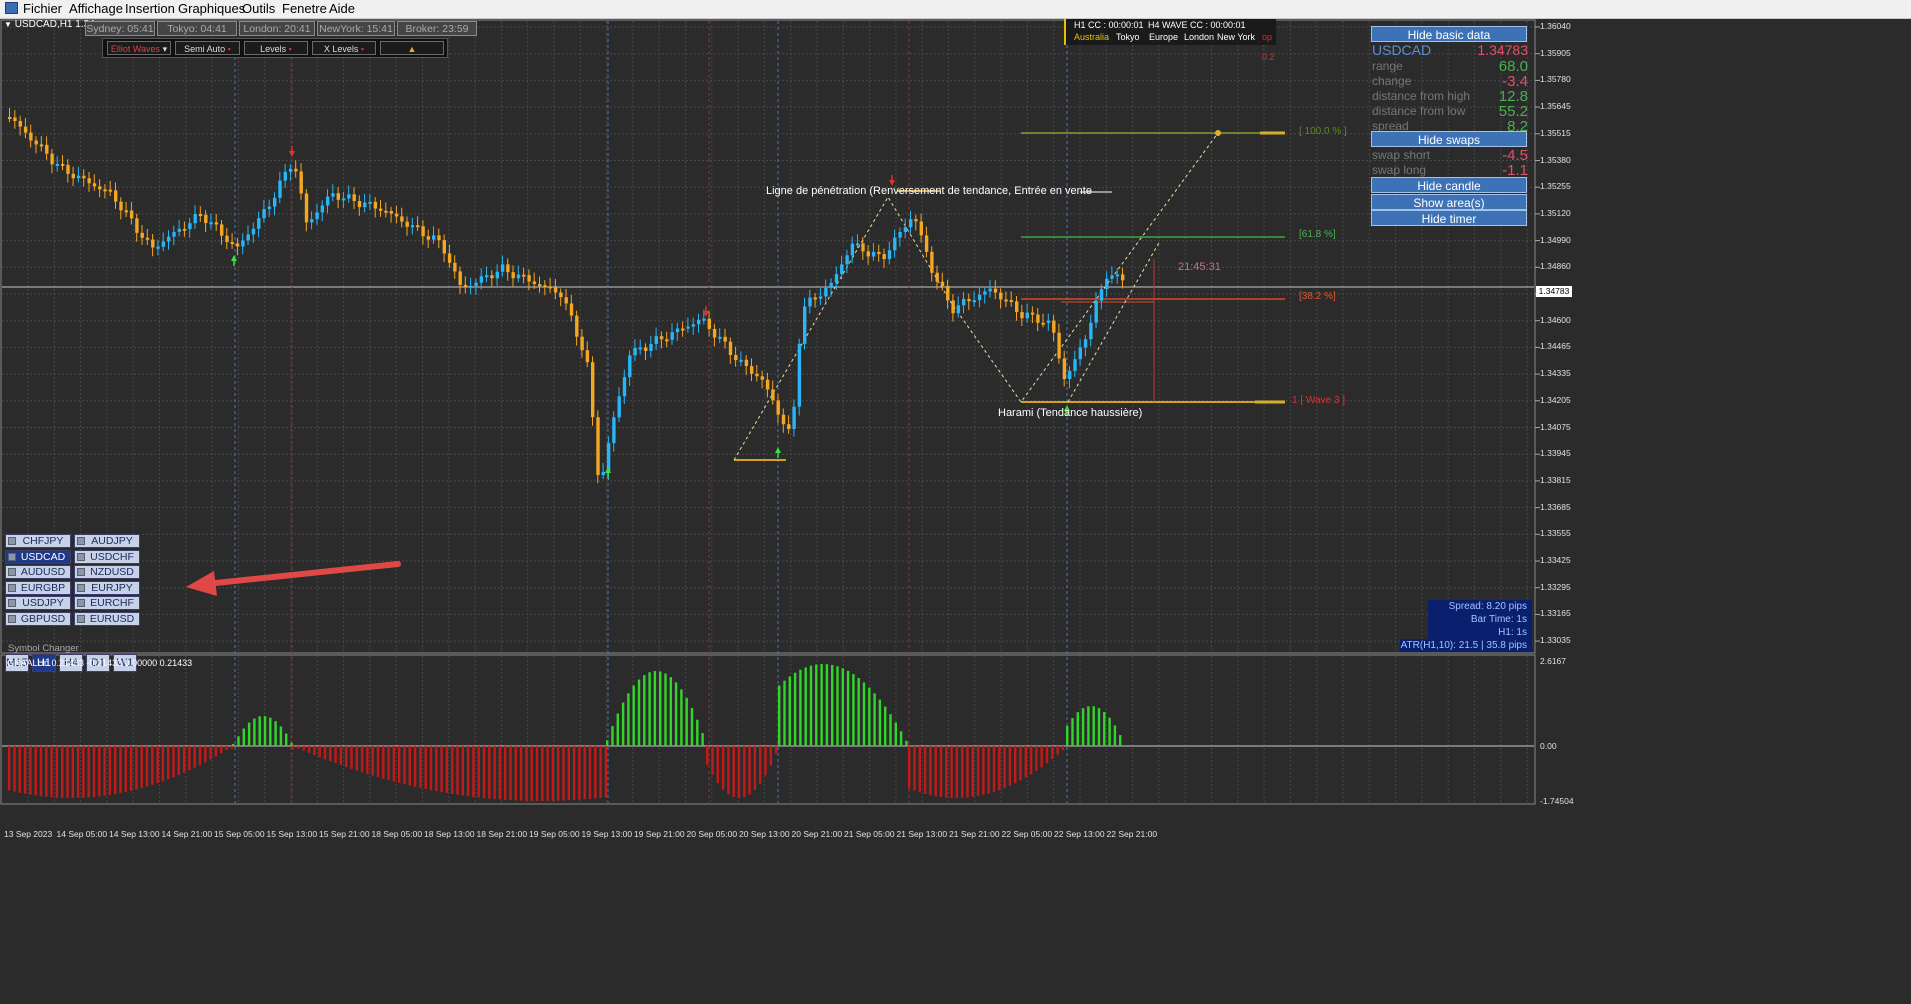  I want to click on symbol-button-eurusd: EURUSD, so click(107, 619).